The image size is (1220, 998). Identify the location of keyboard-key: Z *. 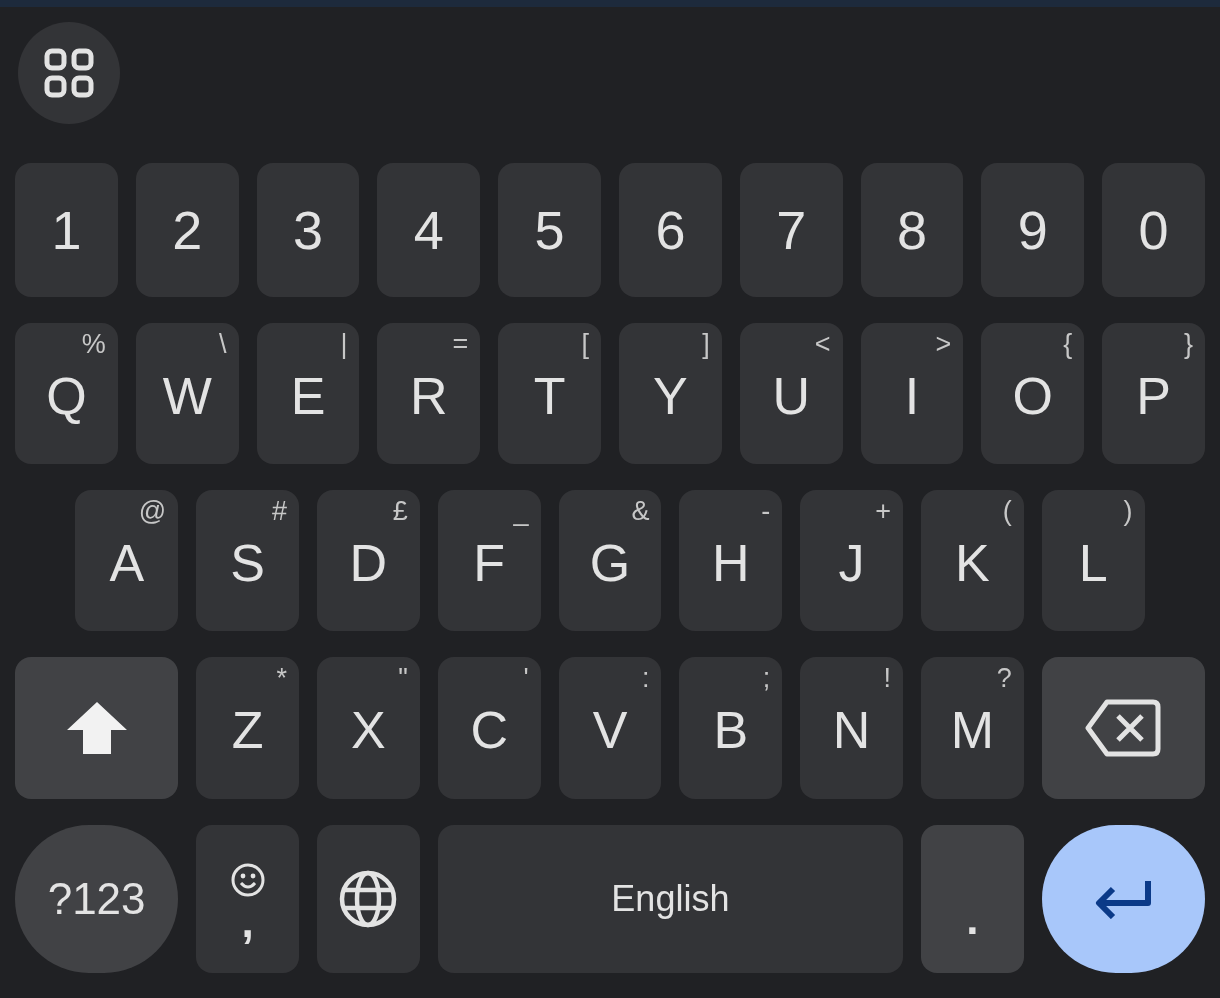
(247, 728).